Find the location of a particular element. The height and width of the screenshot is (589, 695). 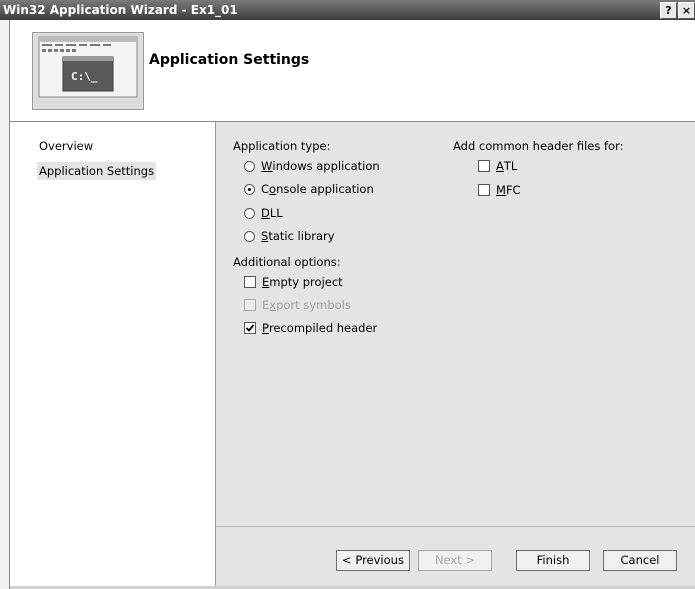

empty-project-checkbox: Empty project is located at coordinates (293, 282).